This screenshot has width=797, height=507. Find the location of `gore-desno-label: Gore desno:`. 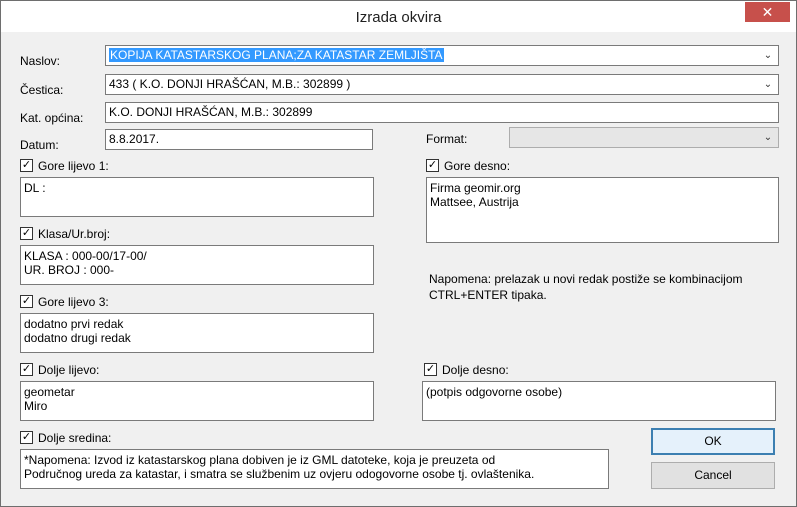

gore-desno-label: Gore desno: is located at coordinates (477, 166).